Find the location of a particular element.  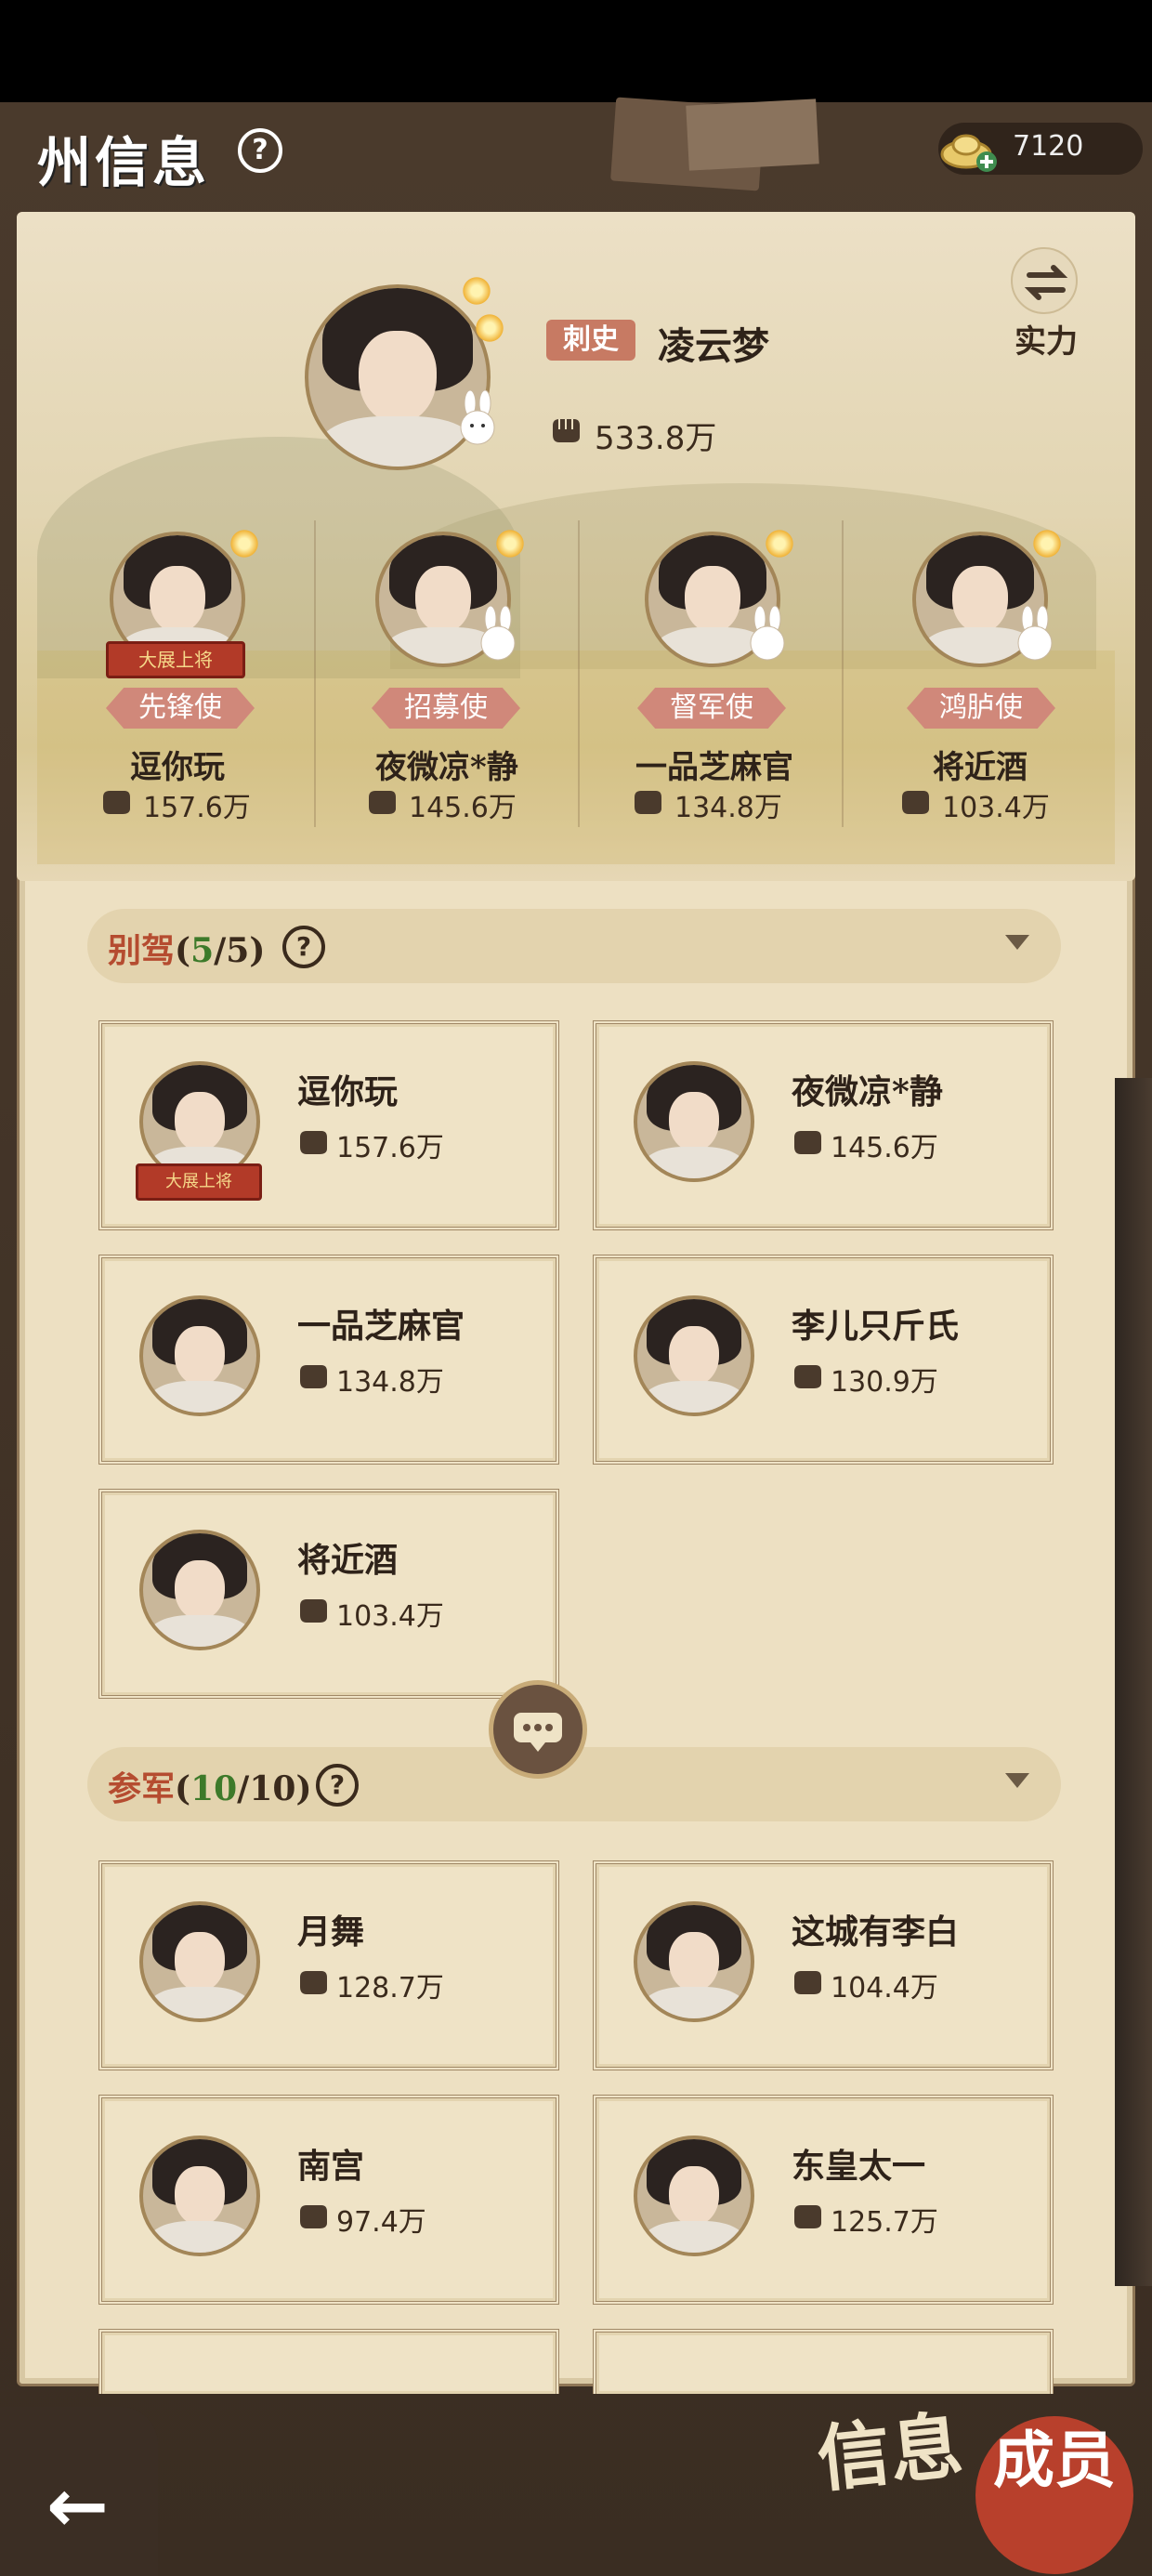

deputy-power: 103.4万 is located at coordinates (996, 808).